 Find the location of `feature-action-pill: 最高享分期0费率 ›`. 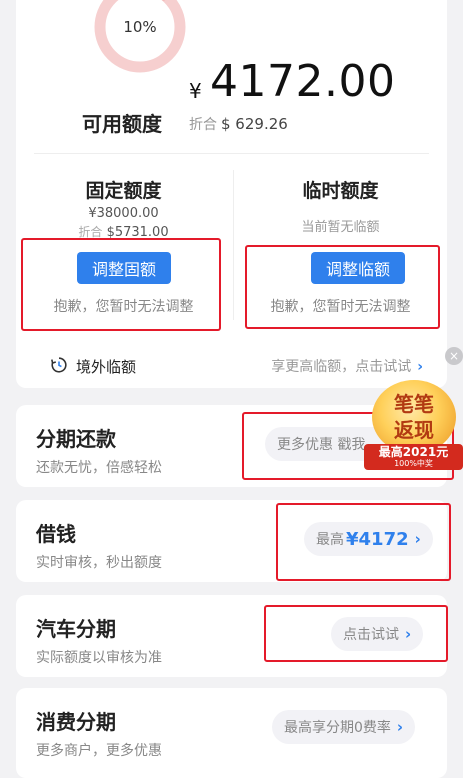

feature-action-pill: 最高享分期0费率 › is located at coordinates (344, 727).